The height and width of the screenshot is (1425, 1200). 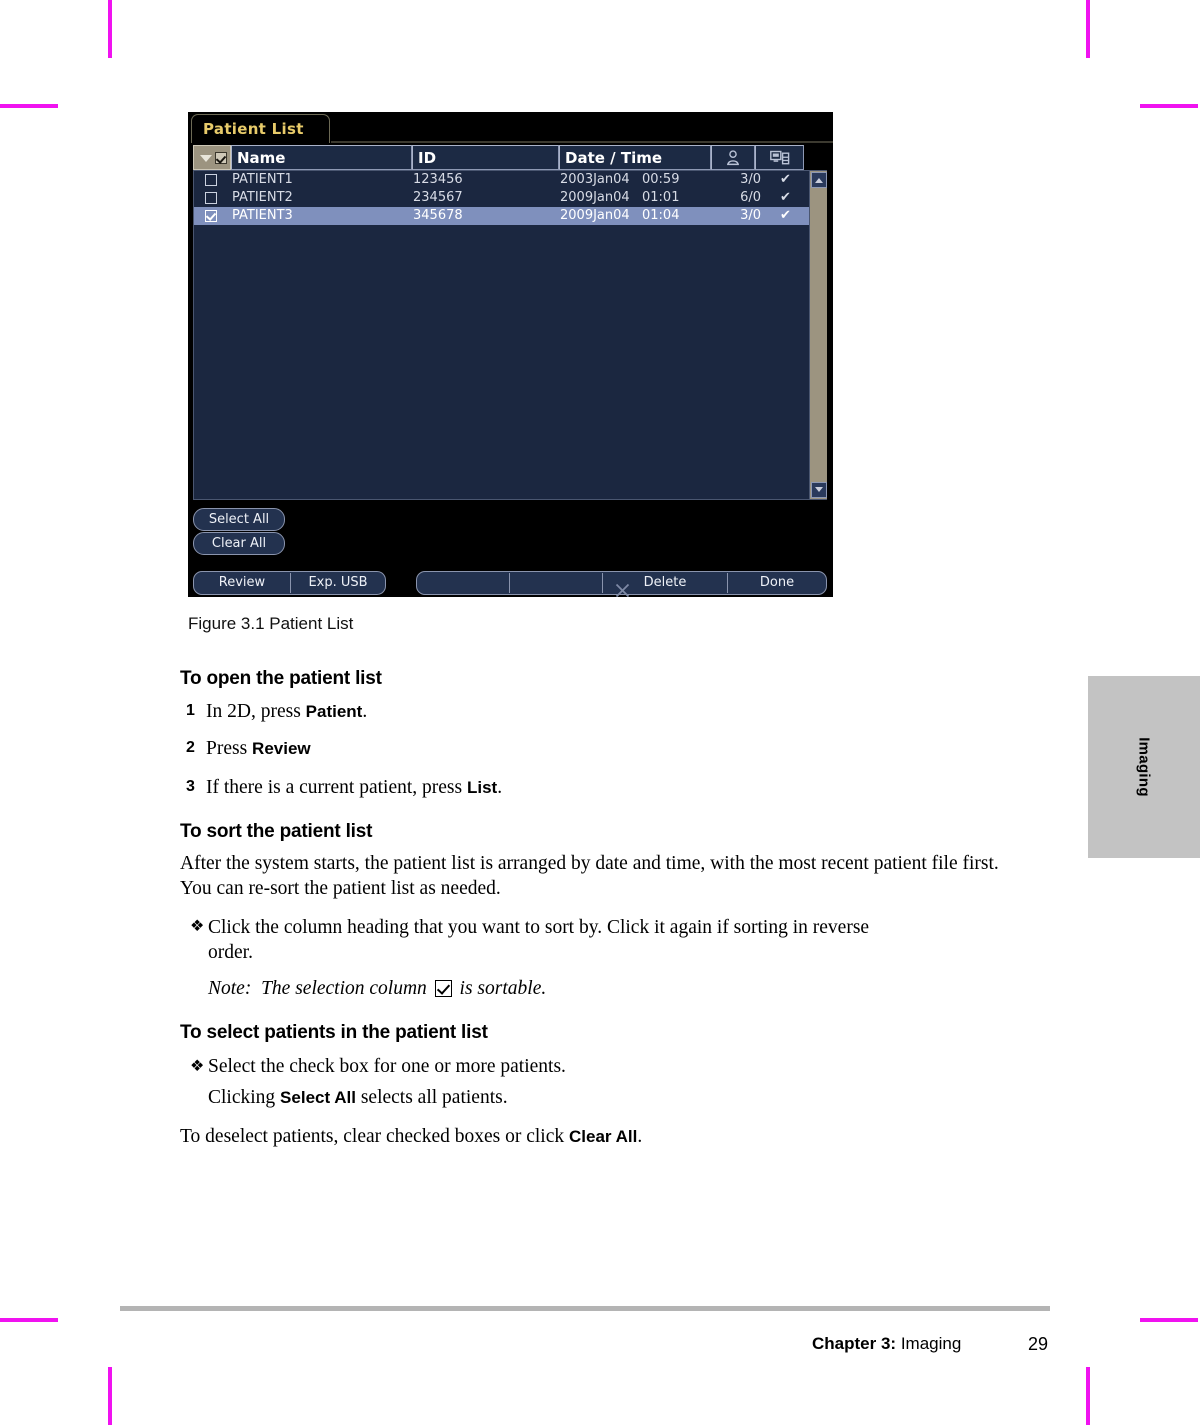 I want to click on crop-mark-bottom-left-vertical, so click(x=110, y=1396).